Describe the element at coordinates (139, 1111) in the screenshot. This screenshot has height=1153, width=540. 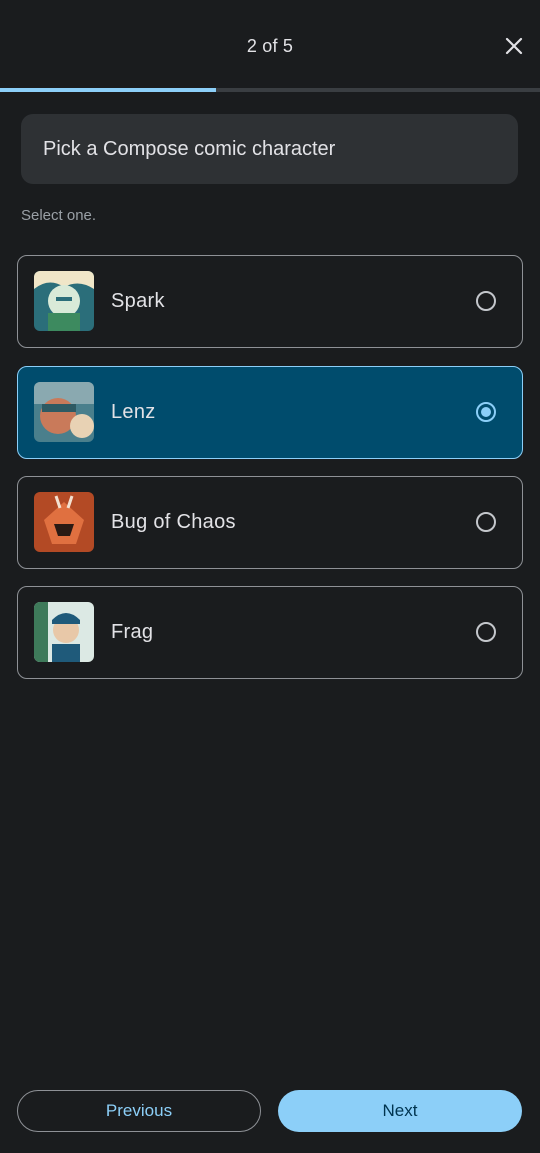
I see `previous-button: Previous` at that location.